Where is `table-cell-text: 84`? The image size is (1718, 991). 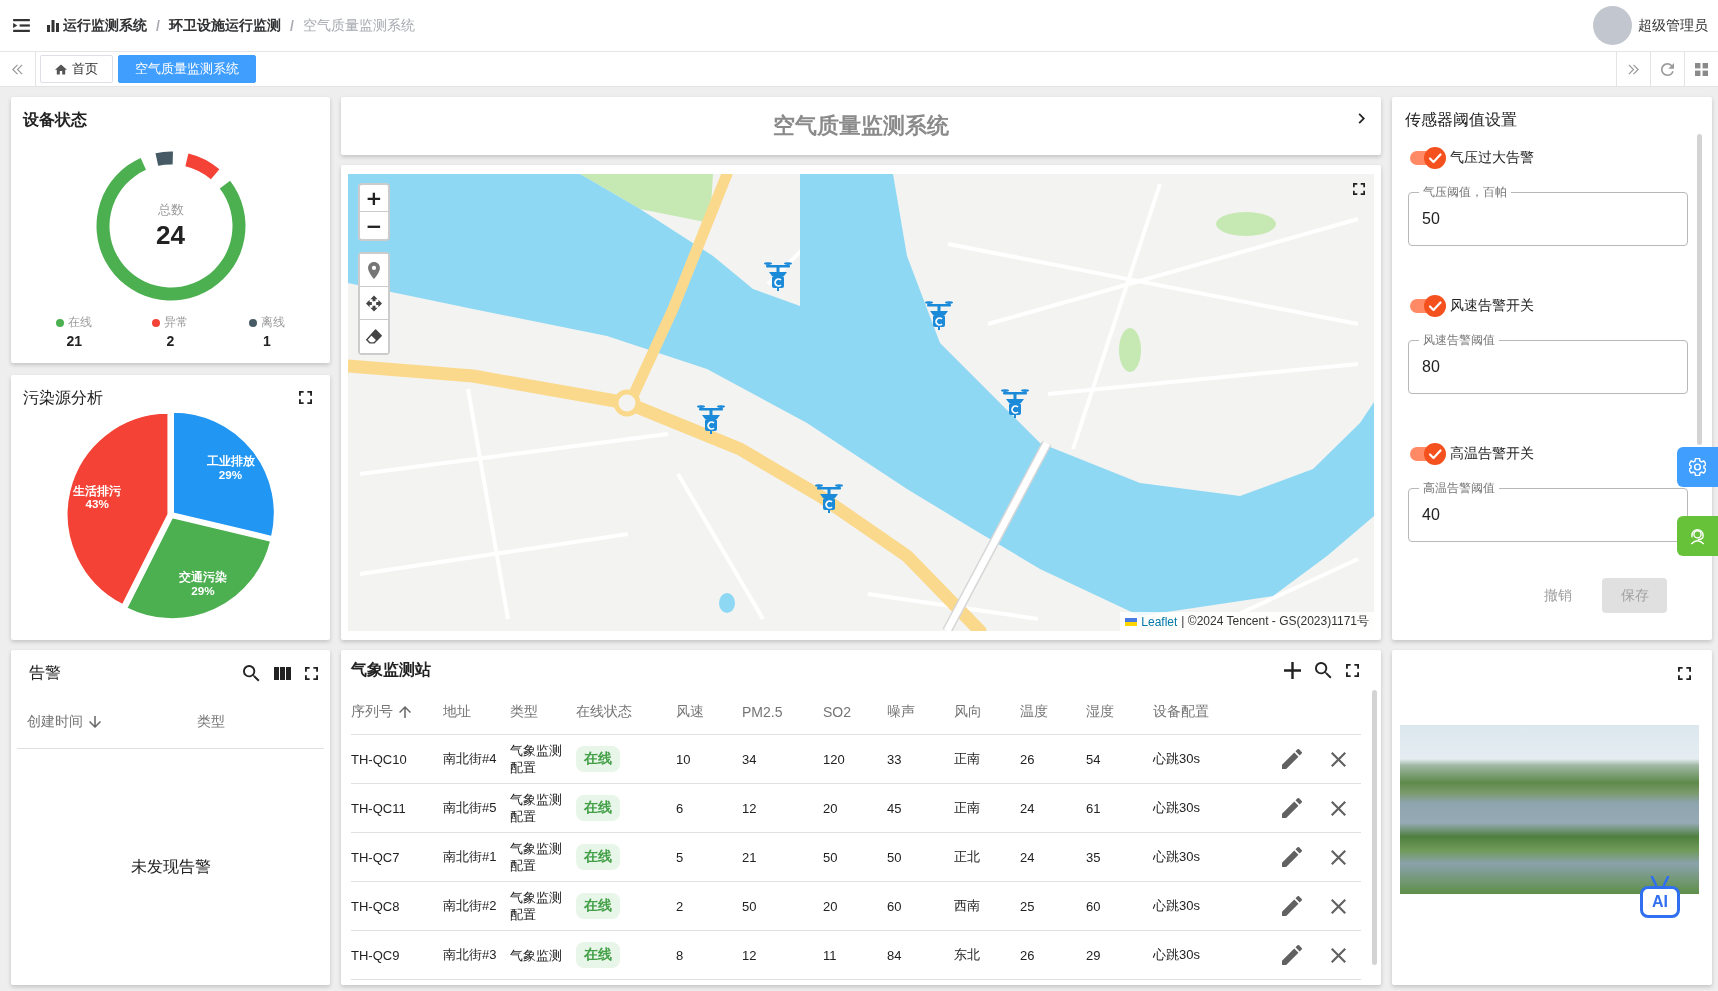 table-cell-text: 84 is located at coordinates (895, 955).